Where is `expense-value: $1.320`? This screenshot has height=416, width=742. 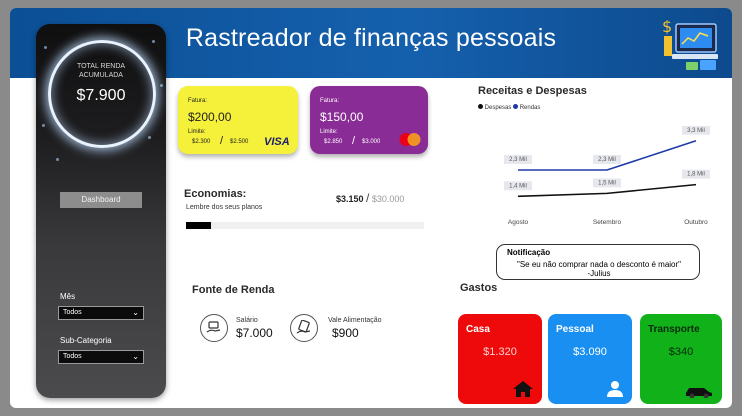
expense-value: $1.320 is located at coordinates (500, 352).